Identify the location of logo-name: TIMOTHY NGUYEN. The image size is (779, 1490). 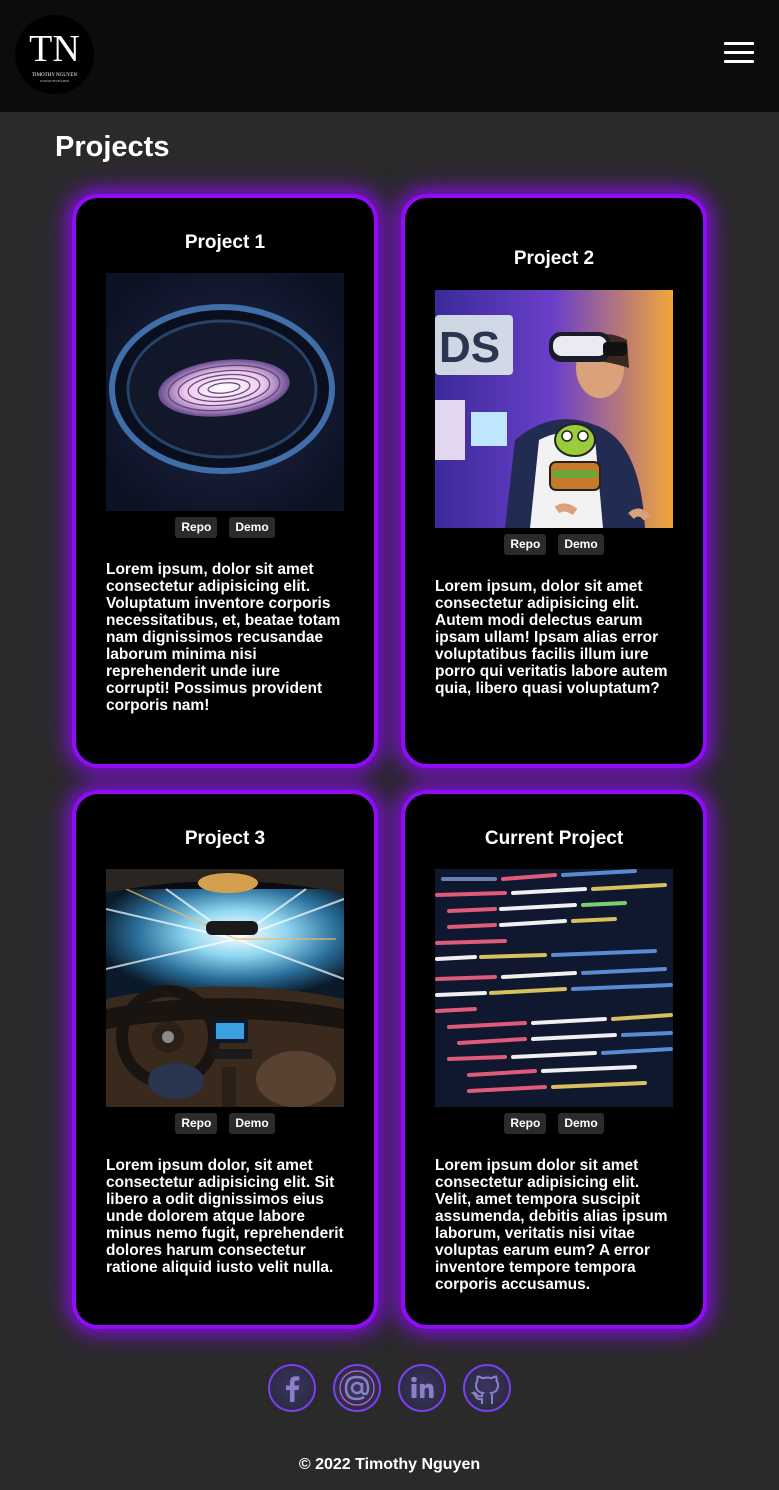
(55, 75).